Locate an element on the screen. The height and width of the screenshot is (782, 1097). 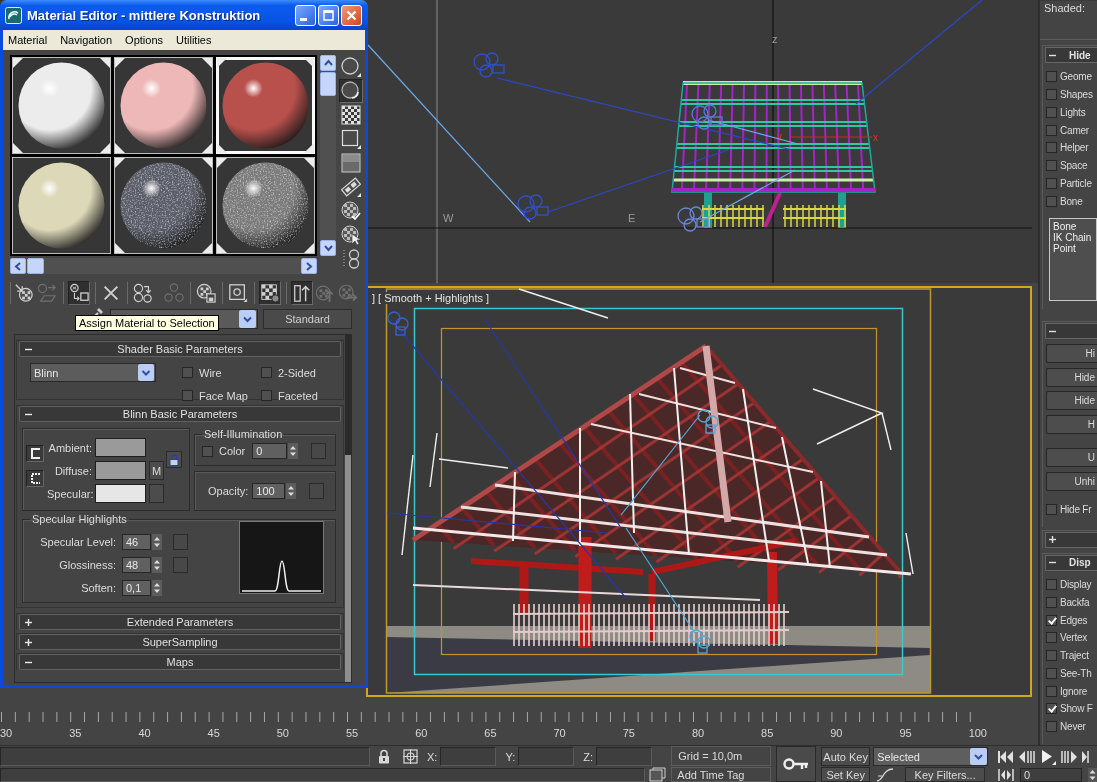
checkbox-label: Wire is located at coordinates (210, 372).